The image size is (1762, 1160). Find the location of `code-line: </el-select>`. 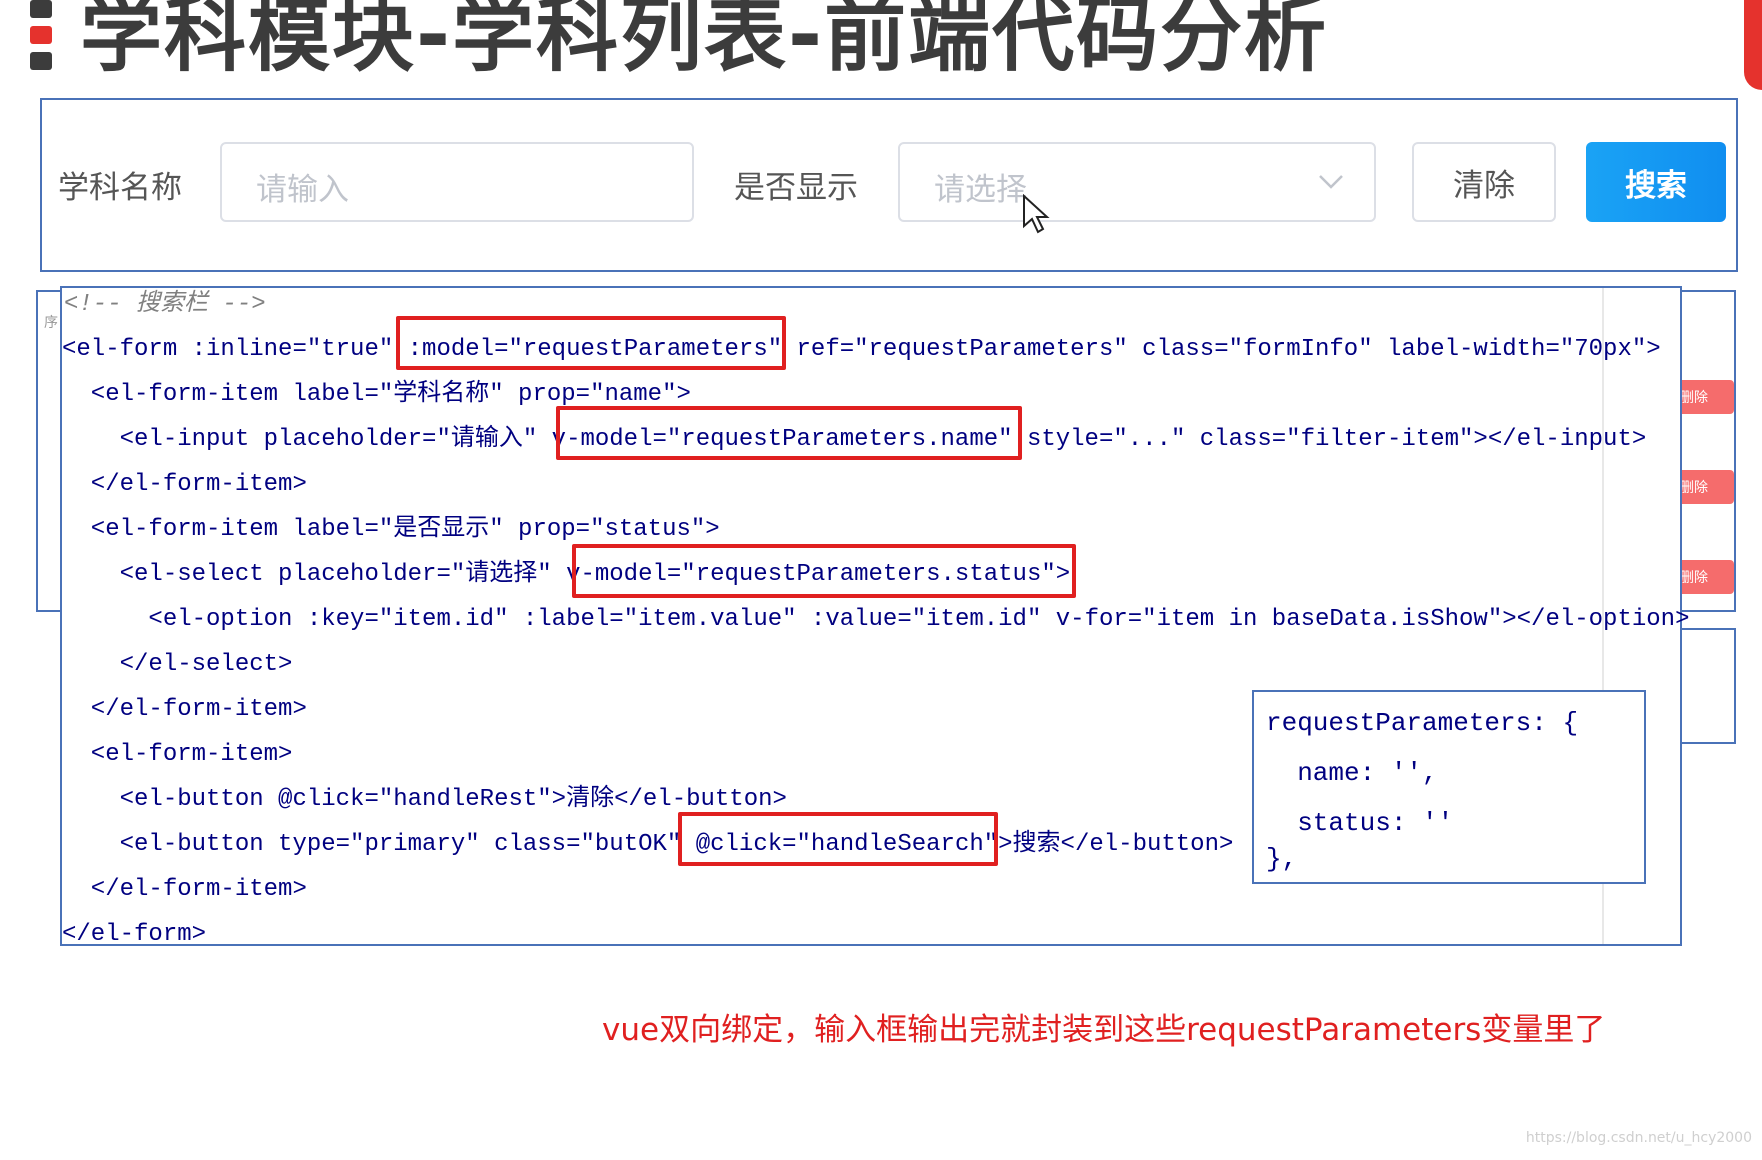

code-line: </el-select> is located at coordinates (177, 664).